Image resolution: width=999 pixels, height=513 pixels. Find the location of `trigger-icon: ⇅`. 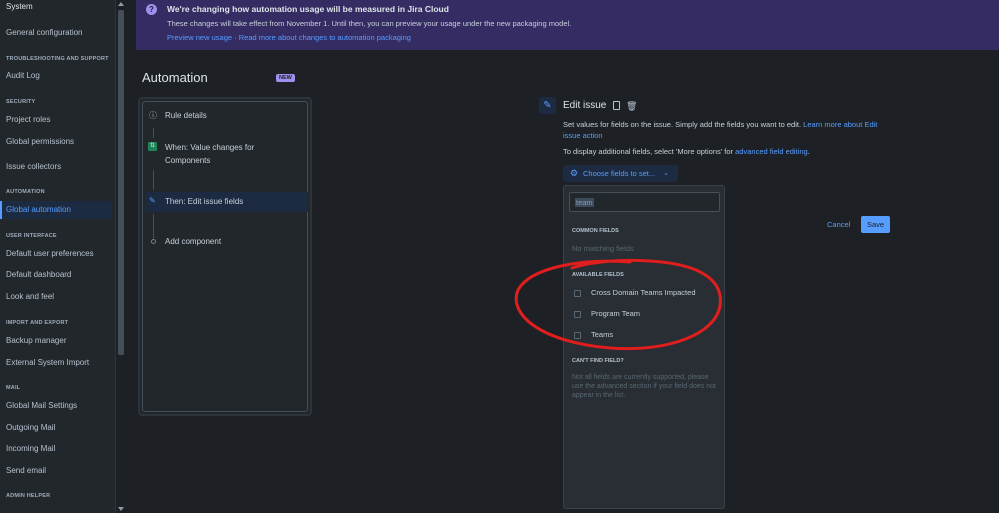

trigger-icon: ⇅ is located at coordinates (152, 146).